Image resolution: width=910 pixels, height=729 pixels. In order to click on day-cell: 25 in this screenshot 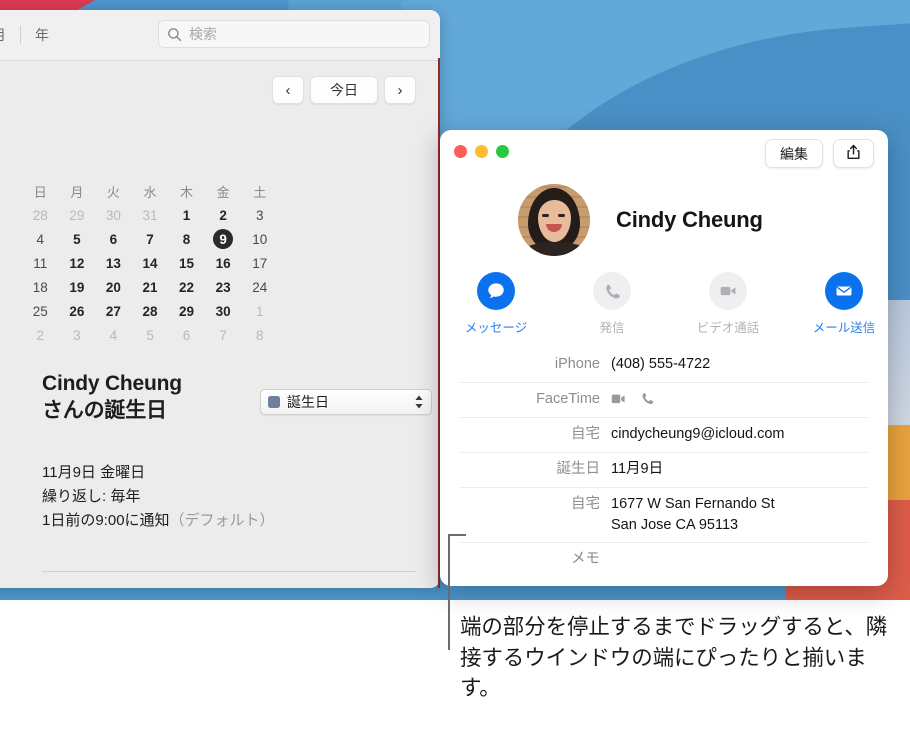, I will do `click(40, 311)`.